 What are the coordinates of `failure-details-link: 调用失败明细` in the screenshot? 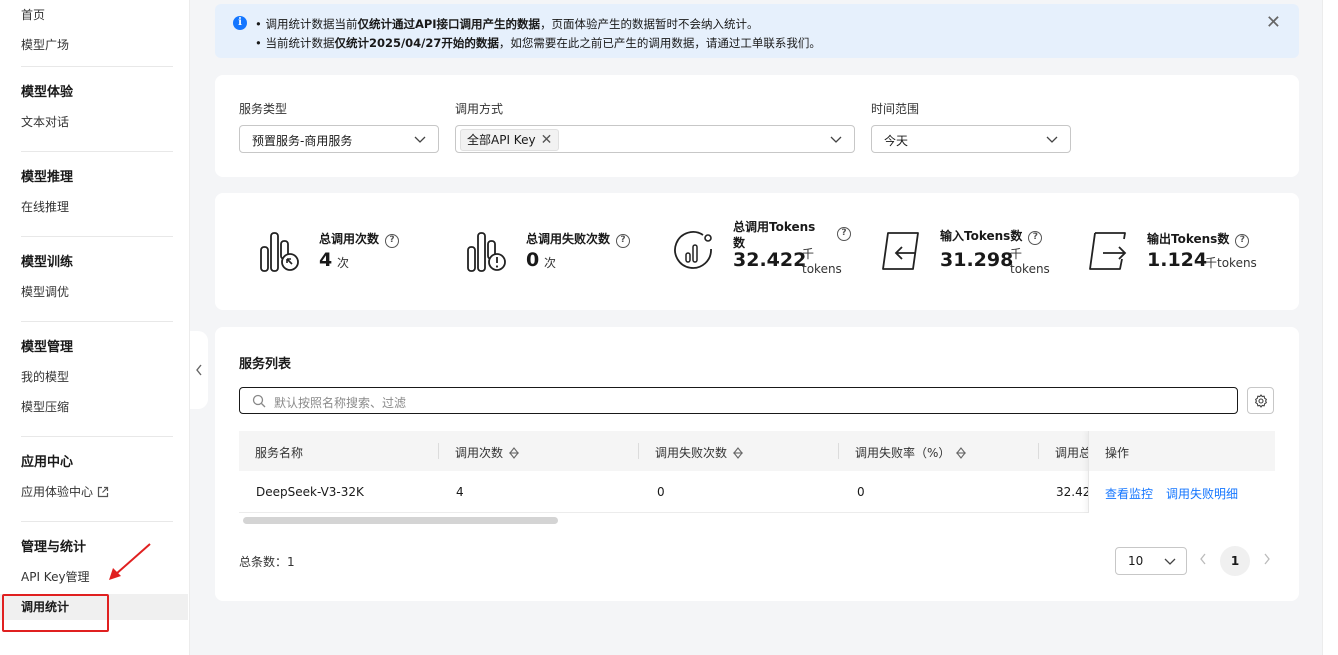 It's located at (1202, 493).